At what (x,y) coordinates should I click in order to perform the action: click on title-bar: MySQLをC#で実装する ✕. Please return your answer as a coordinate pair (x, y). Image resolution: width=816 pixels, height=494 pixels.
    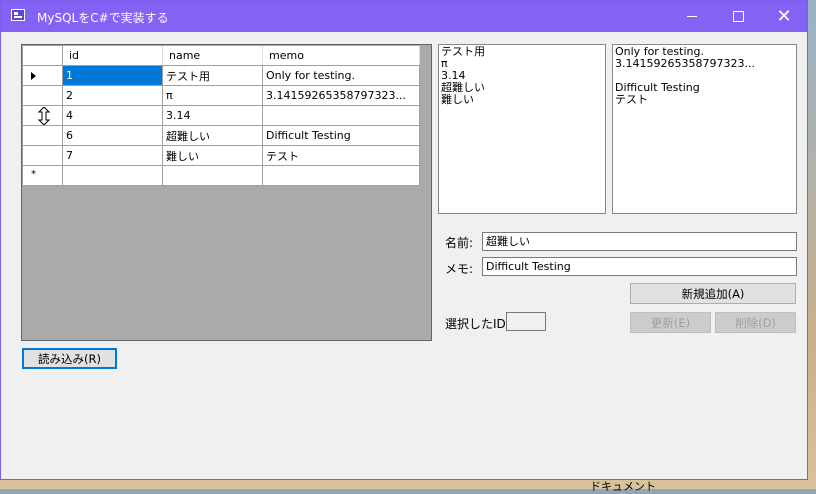
    Looking at the image, I should click on (404, 16).